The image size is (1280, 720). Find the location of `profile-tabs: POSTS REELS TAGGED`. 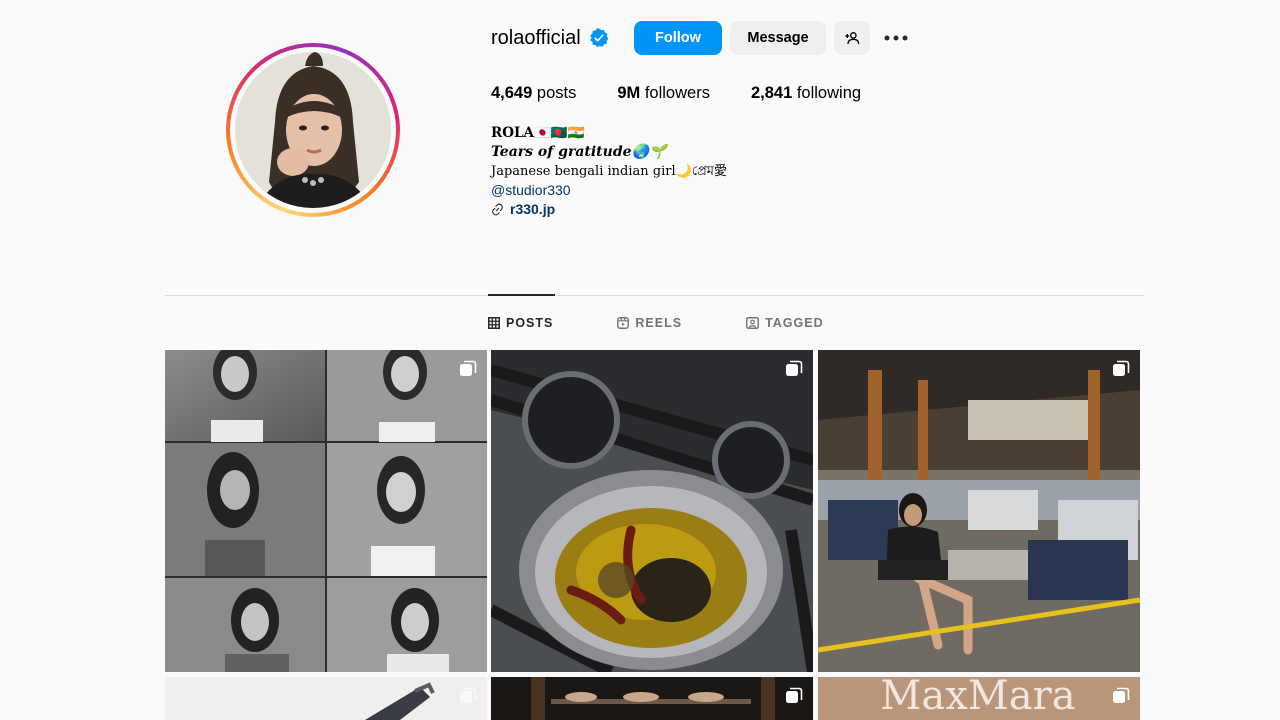

profile-tabs: POSTS REELS TAGGED is located at coordinates (656, 323).